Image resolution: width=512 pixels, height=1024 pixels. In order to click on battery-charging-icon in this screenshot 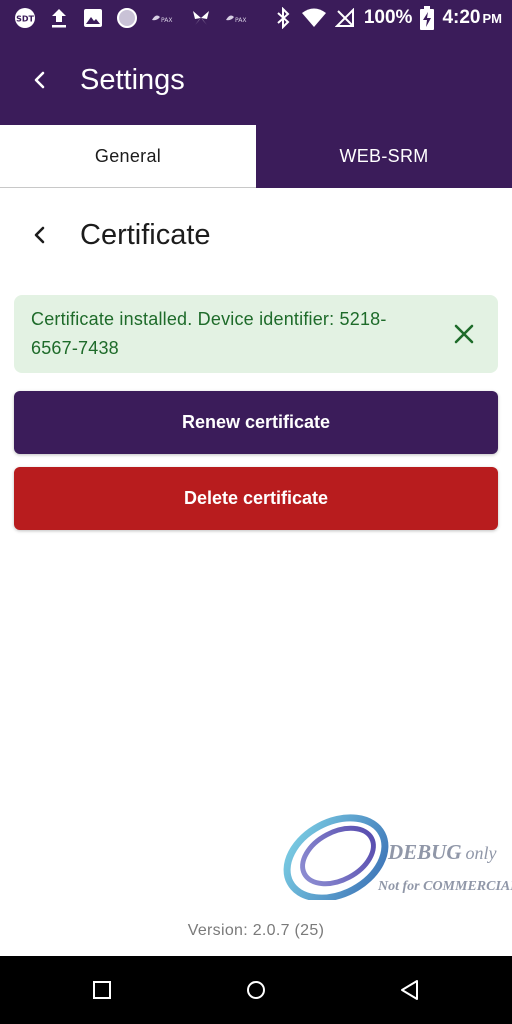, I will do `click(427, 18)`.